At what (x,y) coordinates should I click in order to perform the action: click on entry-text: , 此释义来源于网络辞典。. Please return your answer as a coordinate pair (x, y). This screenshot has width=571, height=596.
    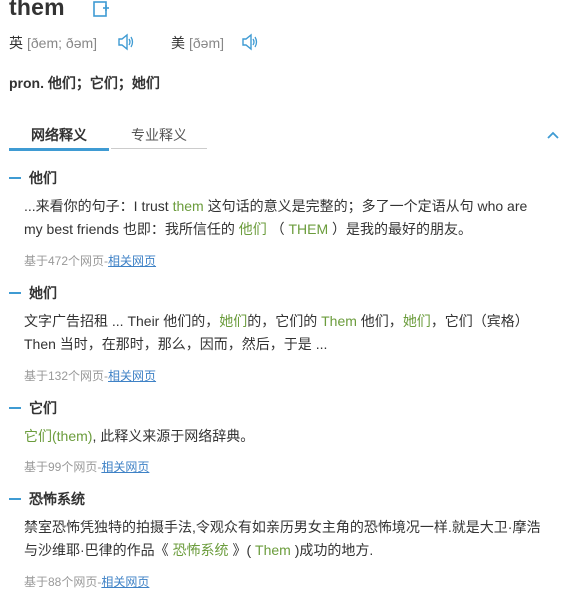
    Looking at the image, I should click on (173, 436).